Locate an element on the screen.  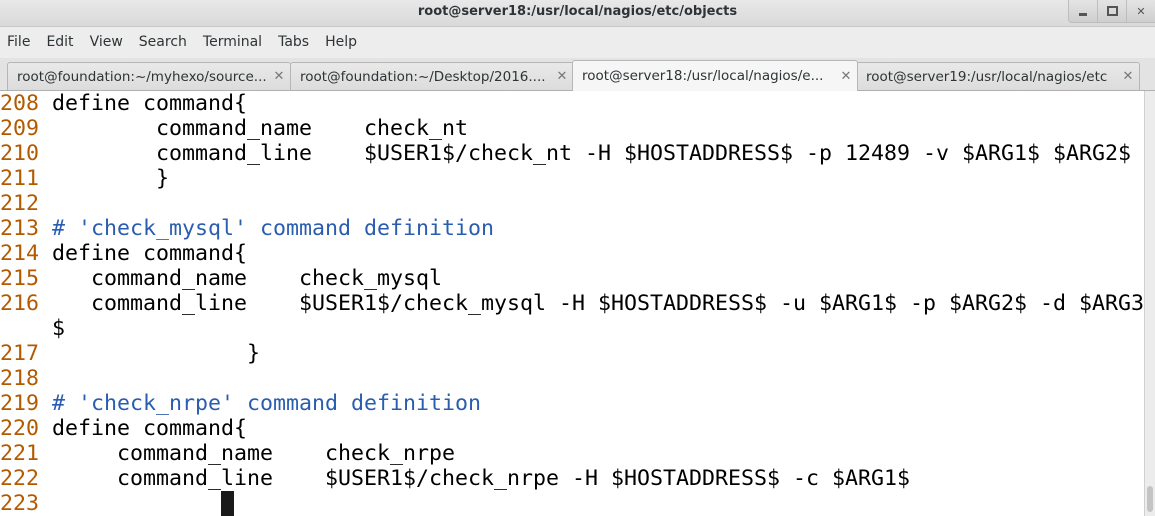
menu-search: Search is located at coordinates (163, 42).